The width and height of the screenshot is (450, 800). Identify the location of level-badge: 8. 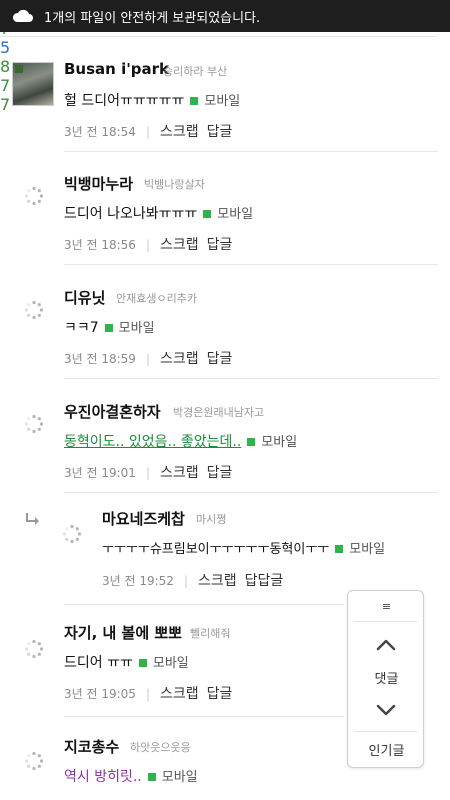
(5, 66).